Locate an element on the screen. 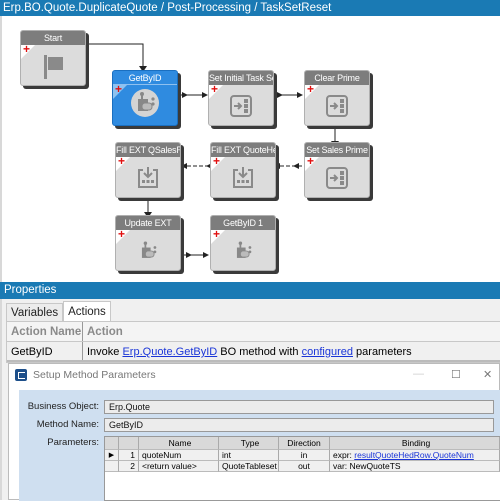 The image size is (500, 501). workflow-node-fill-ext-qsalesrp: Fill EXT QSalesRP + is located at coordinates (148, 170).